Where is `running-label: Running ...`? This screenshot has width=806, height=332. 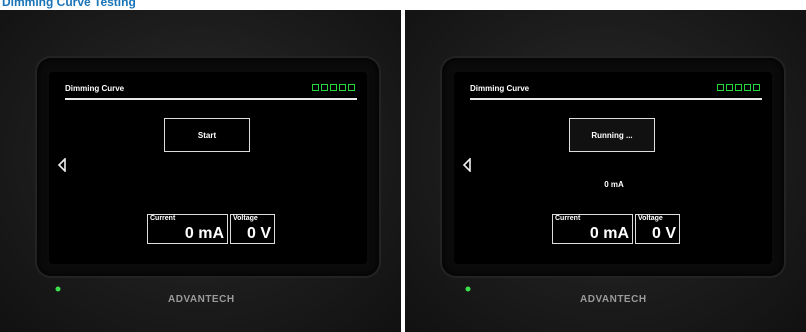
running-label: Running ... is located at coordinates (612, 135).